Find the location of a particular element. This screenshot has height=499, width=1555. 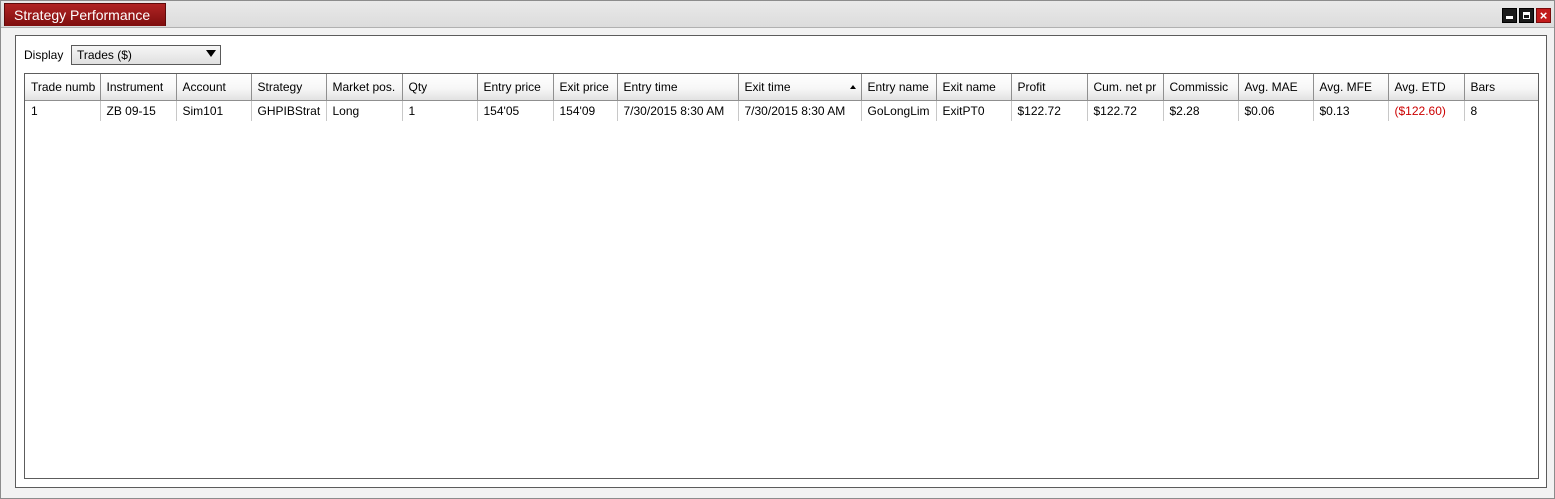

column-header: Avg. MAE is located at coordinates (1276, 87).